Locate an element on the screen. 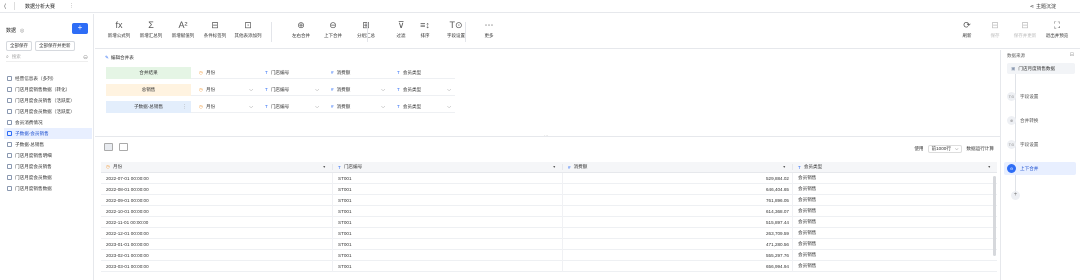 The image size is (1080, 280). search-input: 搜索 is located at coordinates (16, 57).